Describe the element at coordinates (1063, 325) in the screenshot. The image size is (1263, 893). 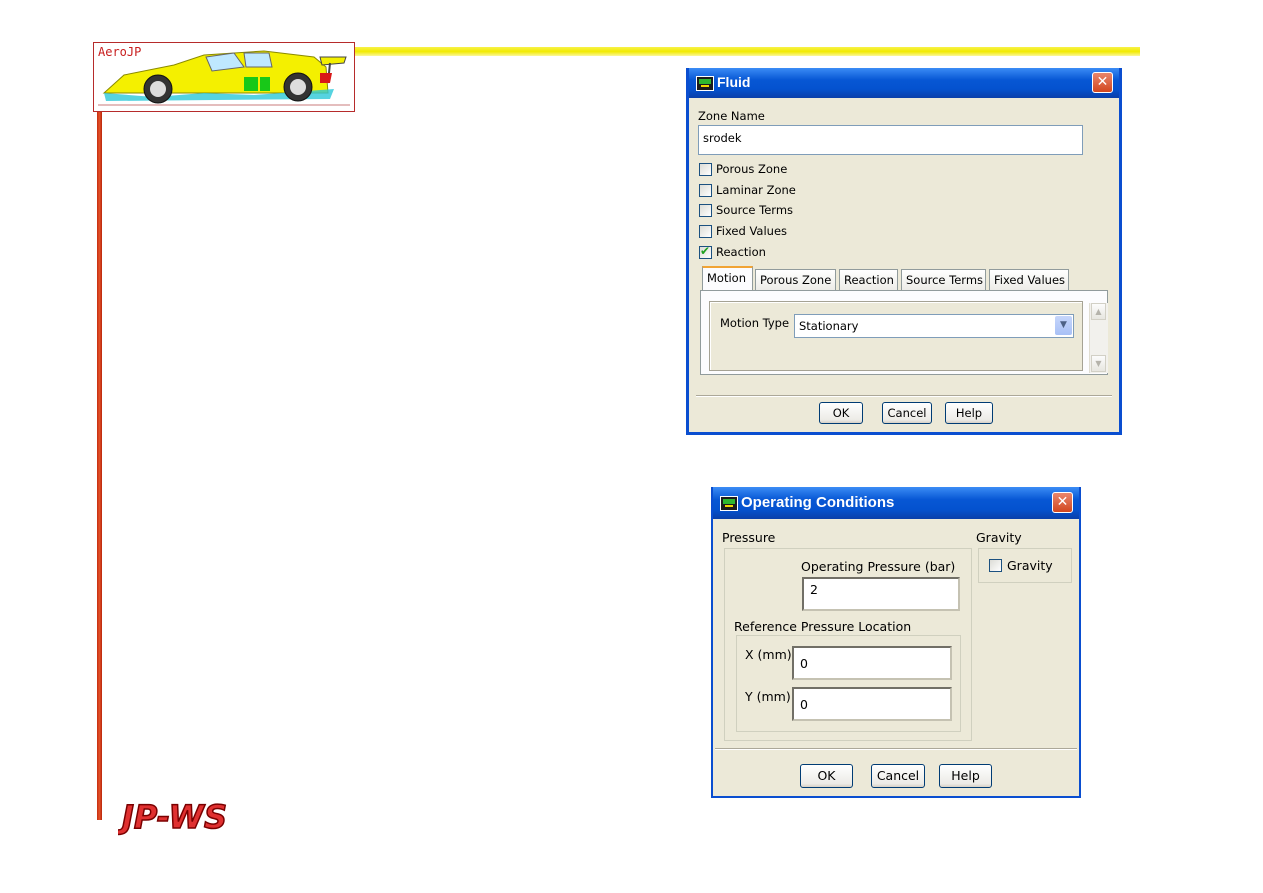
I see `chevron-down-icon: ▼` at that location.